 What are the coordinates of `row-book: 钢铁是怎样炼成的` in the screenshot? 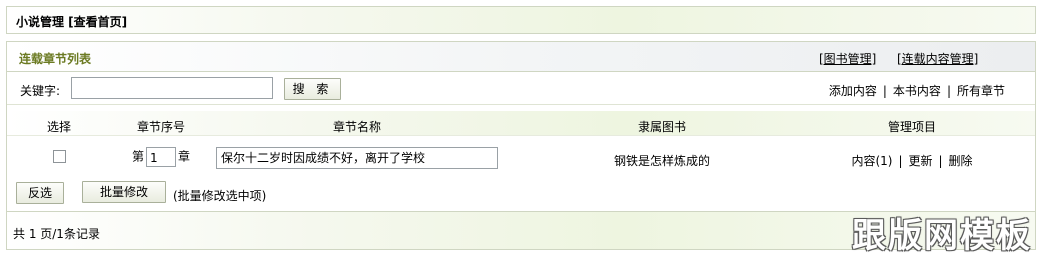 It's located at (661, 161).